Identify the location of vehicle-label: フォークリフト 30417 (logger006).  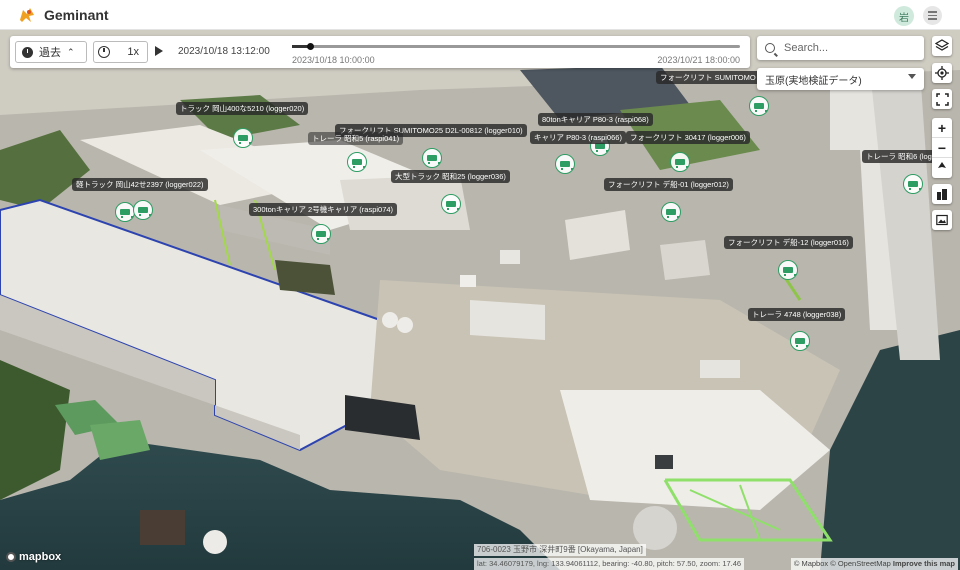
(688, 137).